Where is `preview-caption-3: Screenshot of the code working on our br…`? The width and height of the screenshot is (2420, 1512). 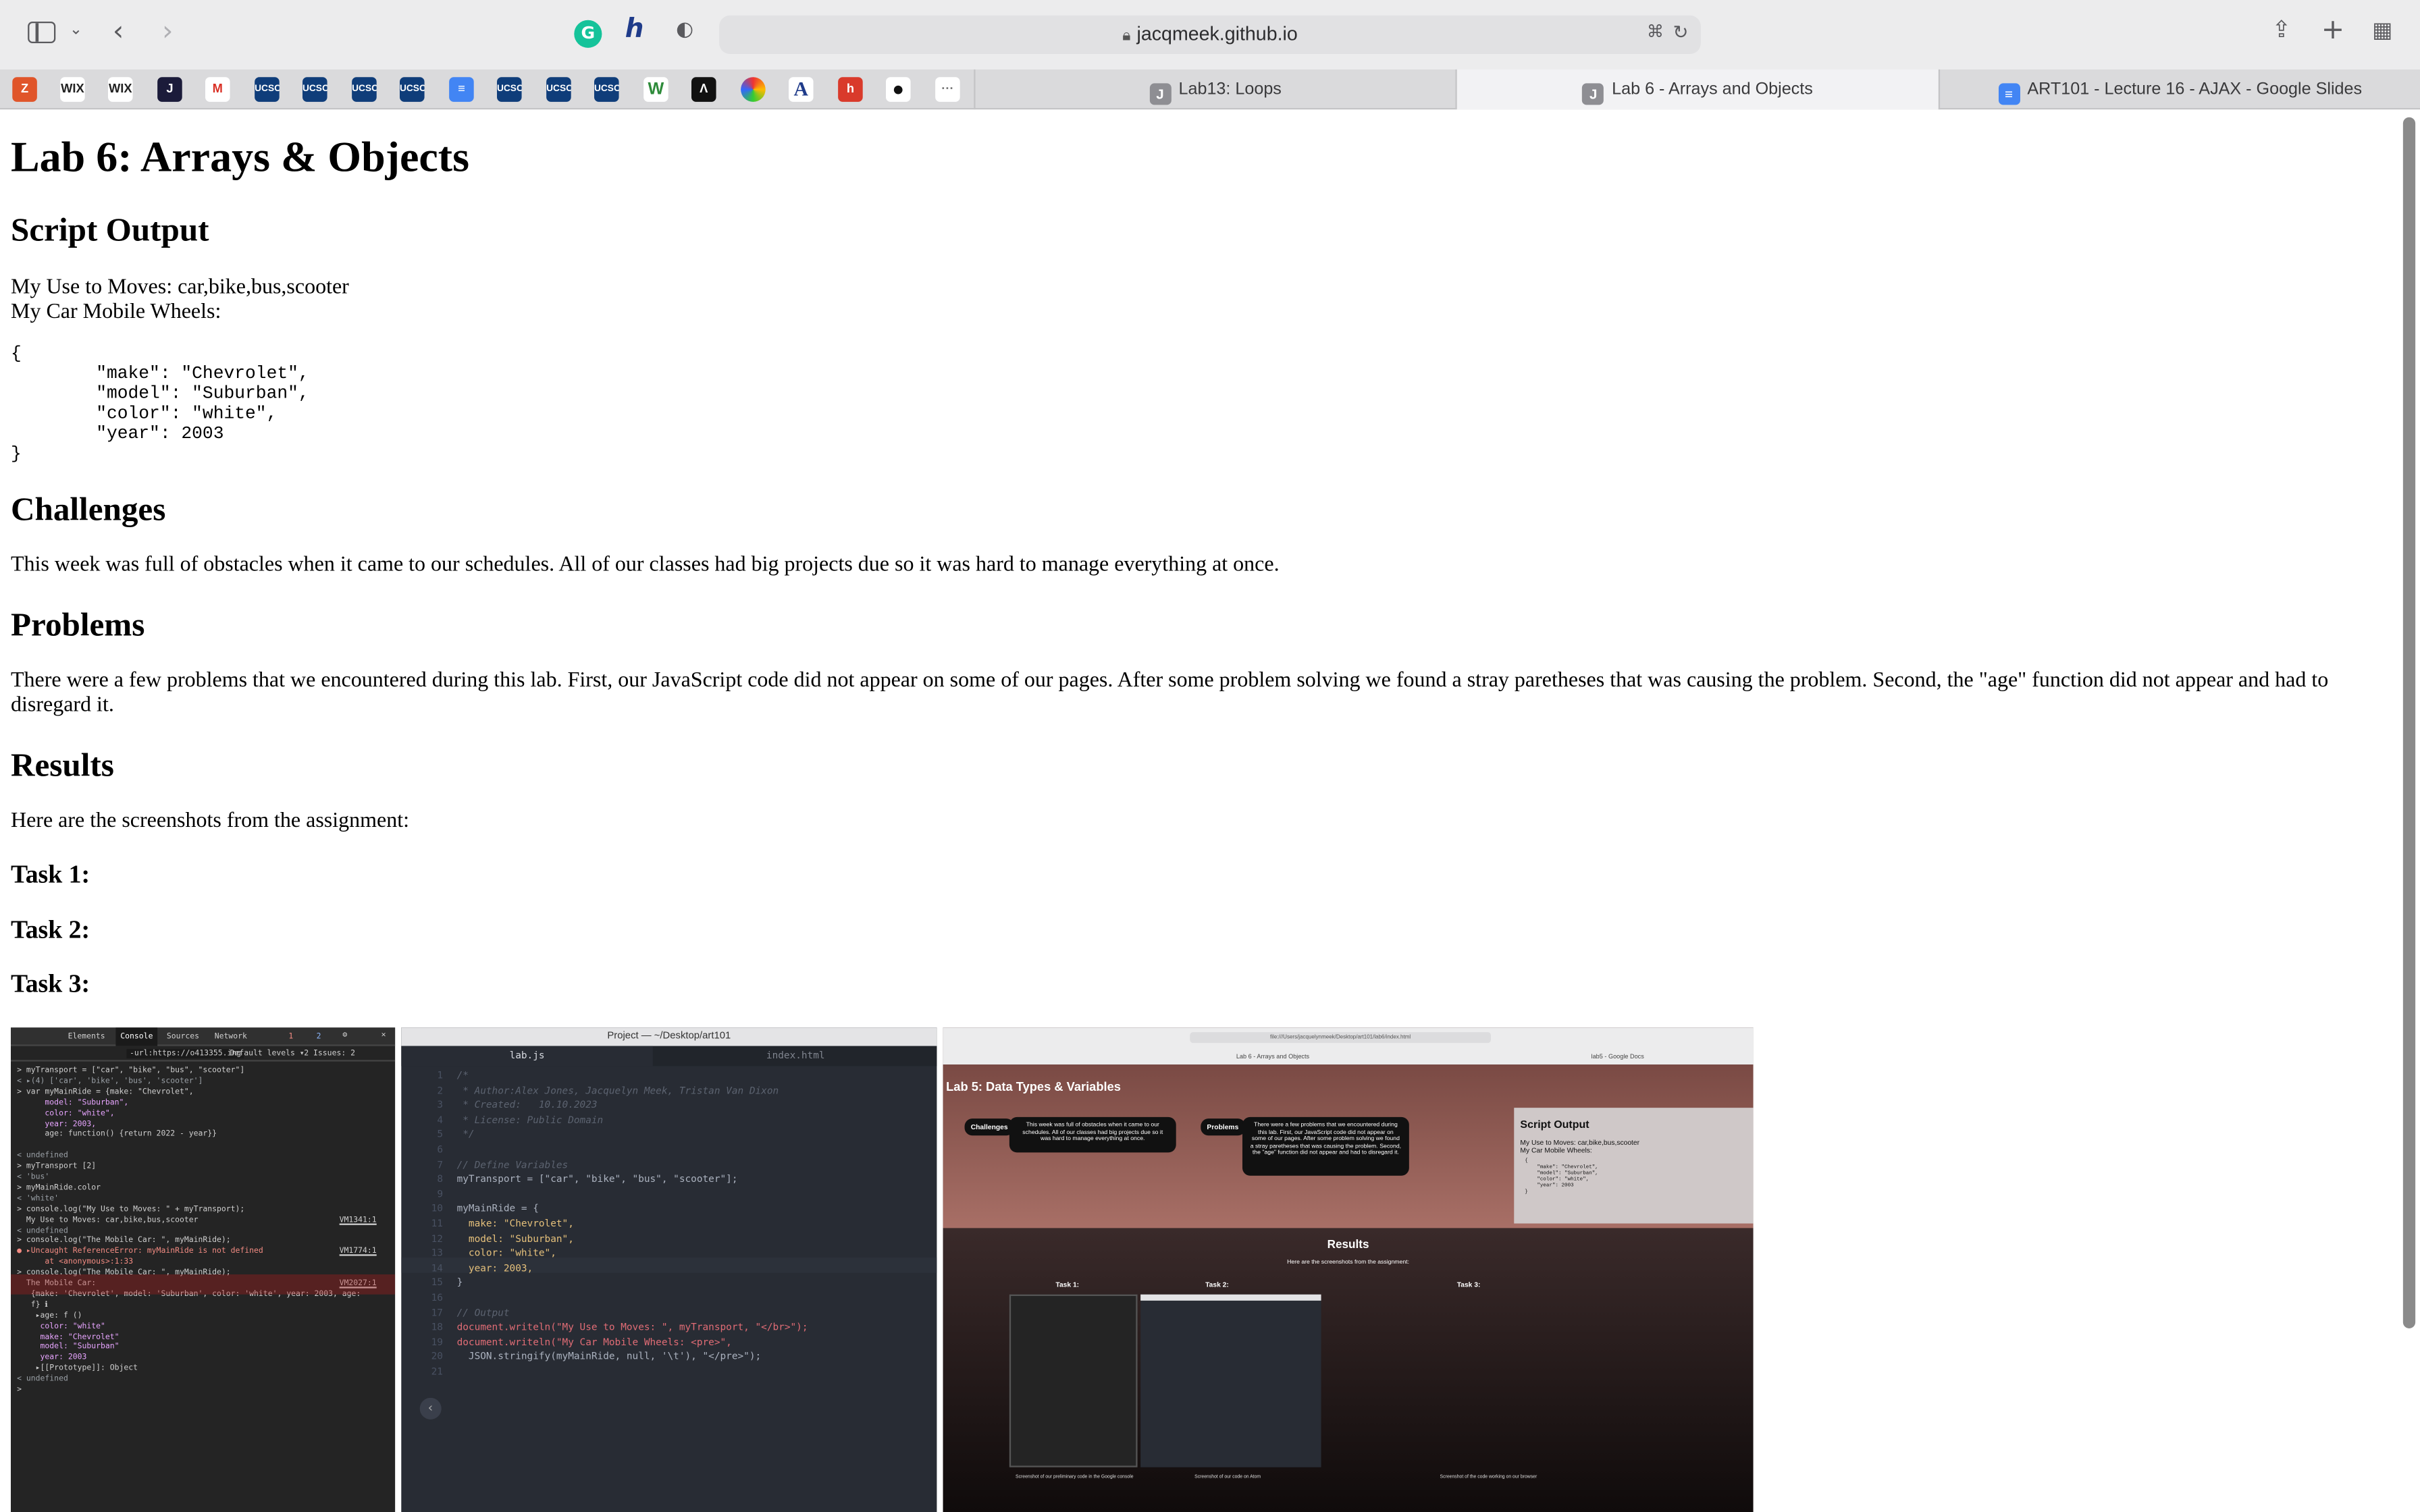 preview-caption-3: Screenshot of the code working on our br… is located at coordinates (1488, 1476).